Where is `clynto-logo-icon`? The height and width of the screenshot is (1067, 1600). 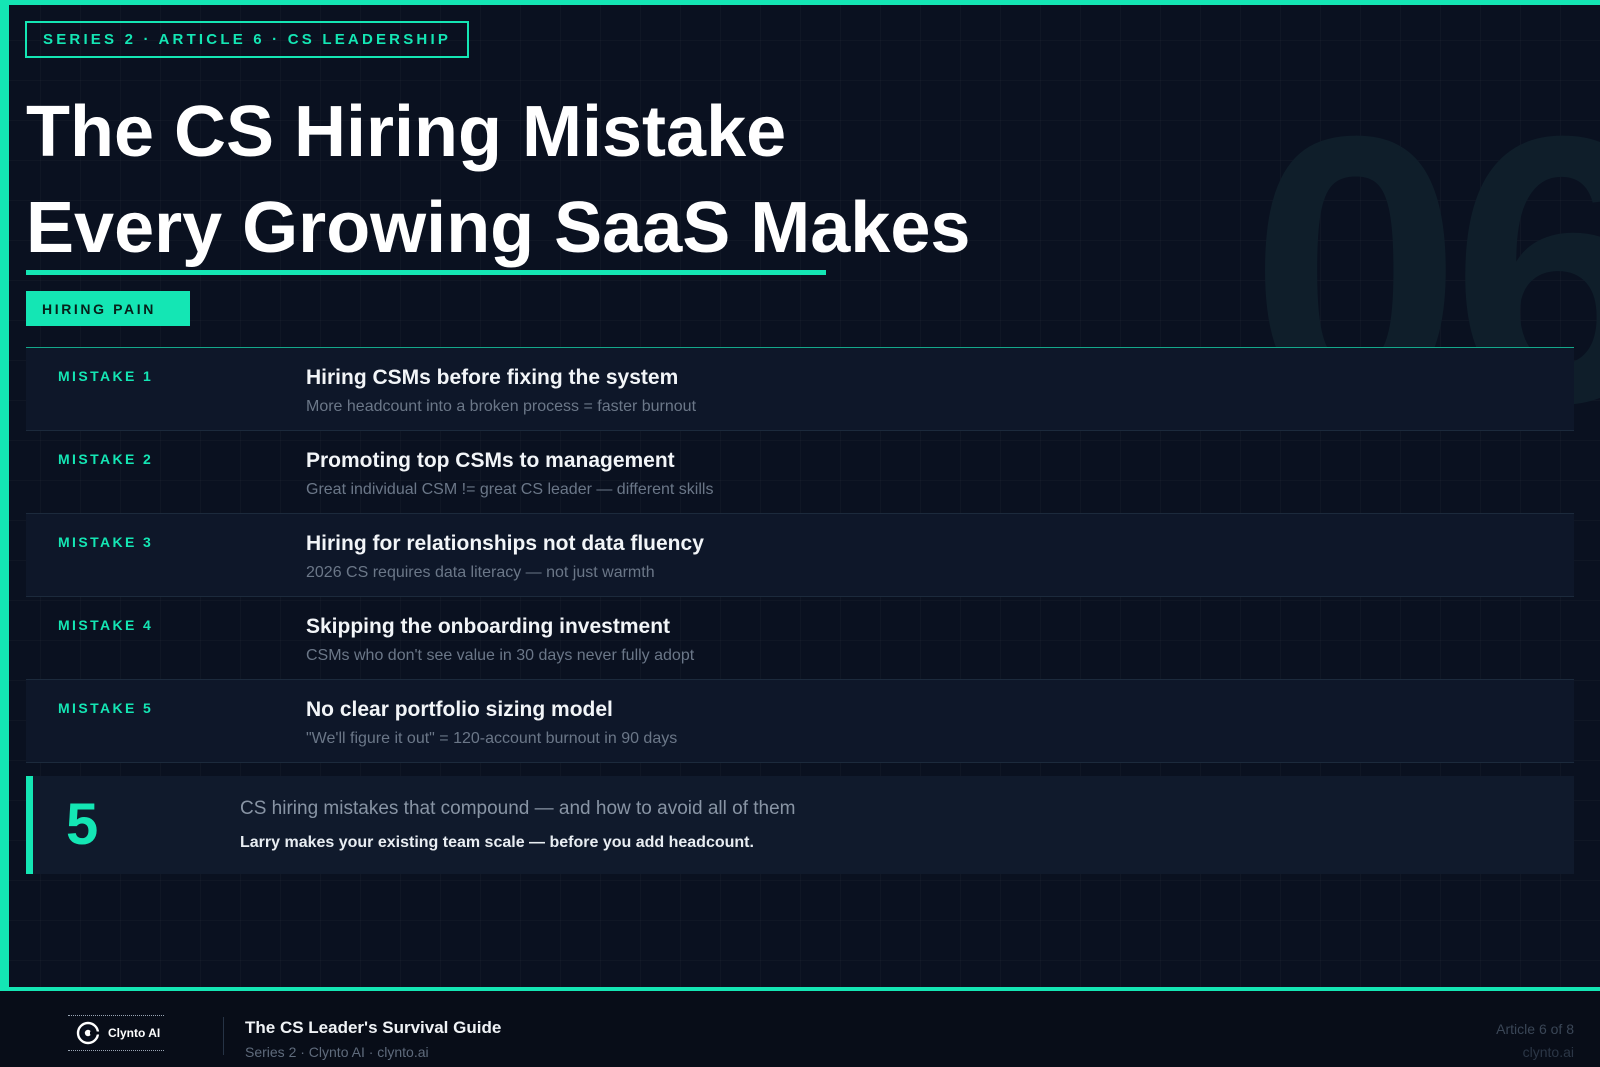
clynto-logo-icon is located at coordinates (88, 1033).